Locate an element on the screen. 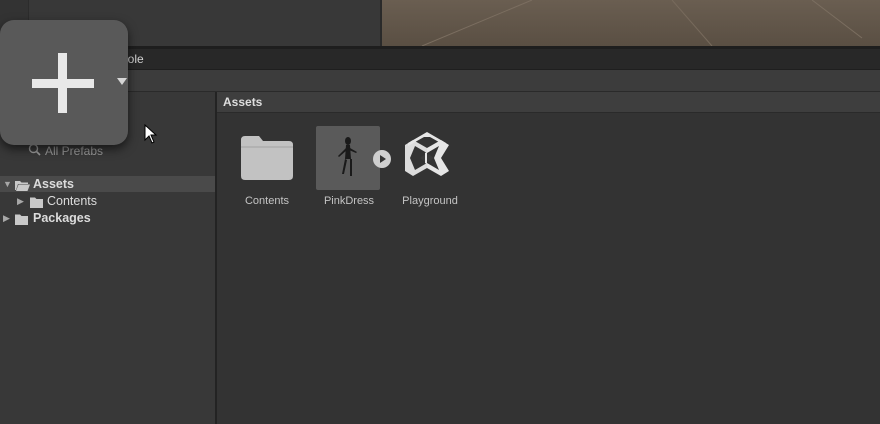  asset-label: PinkDress is located at coordinates (349, 201).